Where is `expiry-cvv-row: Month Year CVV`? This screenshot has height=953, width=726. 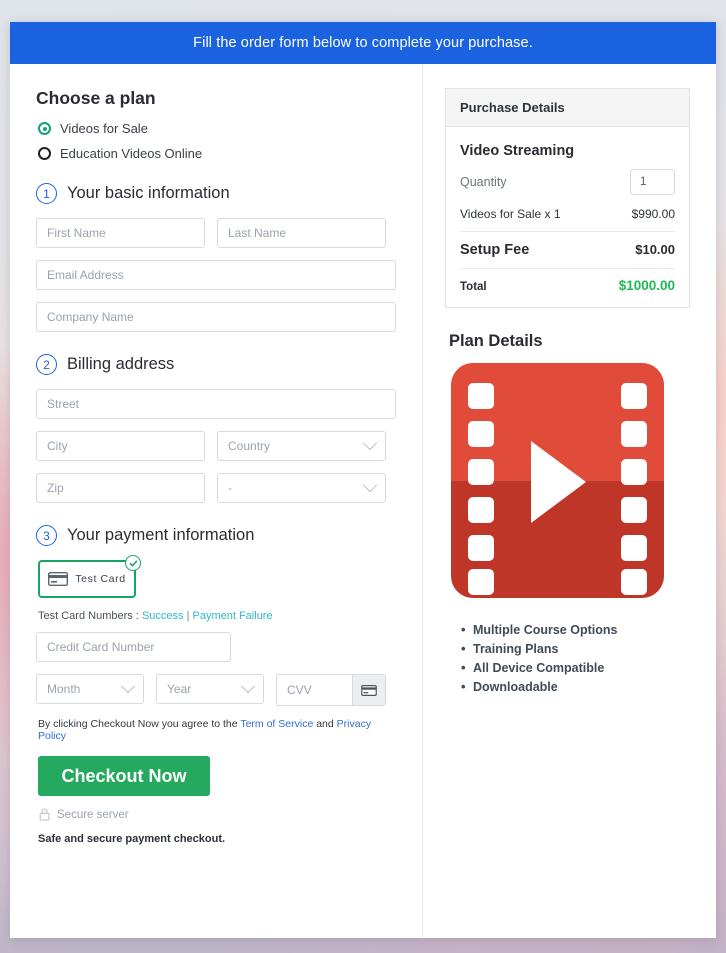 expiry-cvv-row: Month Year CVV is located at coordinates (216, 690).